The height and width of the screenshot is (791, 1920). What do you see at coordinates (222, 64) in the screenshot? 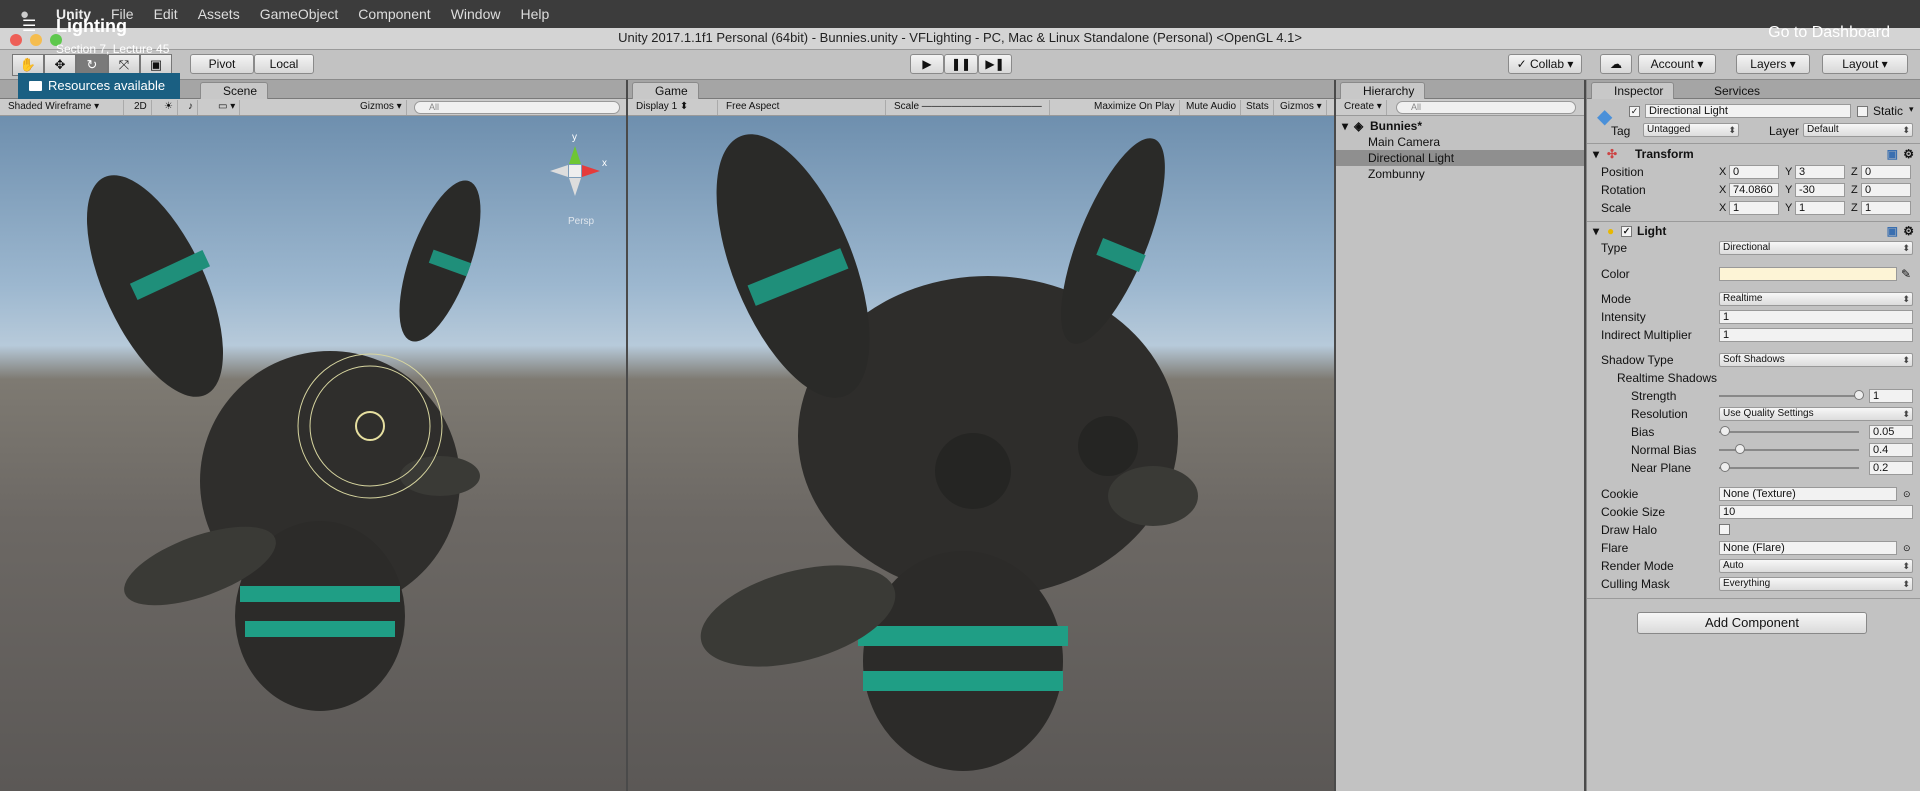
I see `pivot-button: Pivot` at bounding box center [222, 64].